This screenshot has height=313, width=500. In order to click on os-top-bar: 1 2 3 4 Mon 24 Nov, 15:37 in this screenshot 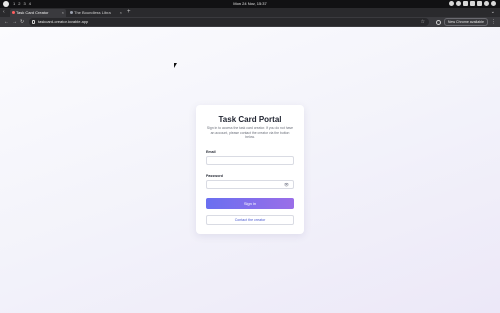, I will do `click(250, 4)`.